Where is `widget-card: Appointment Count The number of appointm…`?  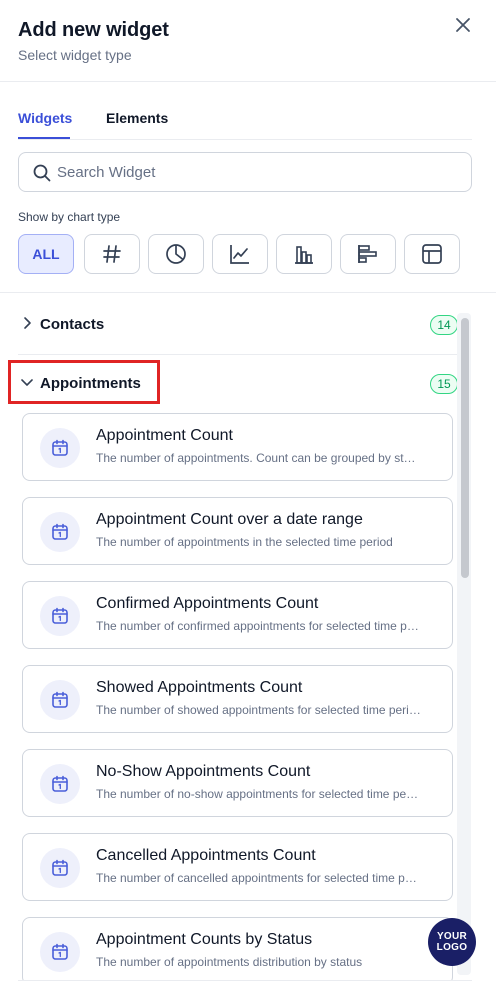 widget-card: Appointment Count The number of appointm… is located at coordinates (237, 447).